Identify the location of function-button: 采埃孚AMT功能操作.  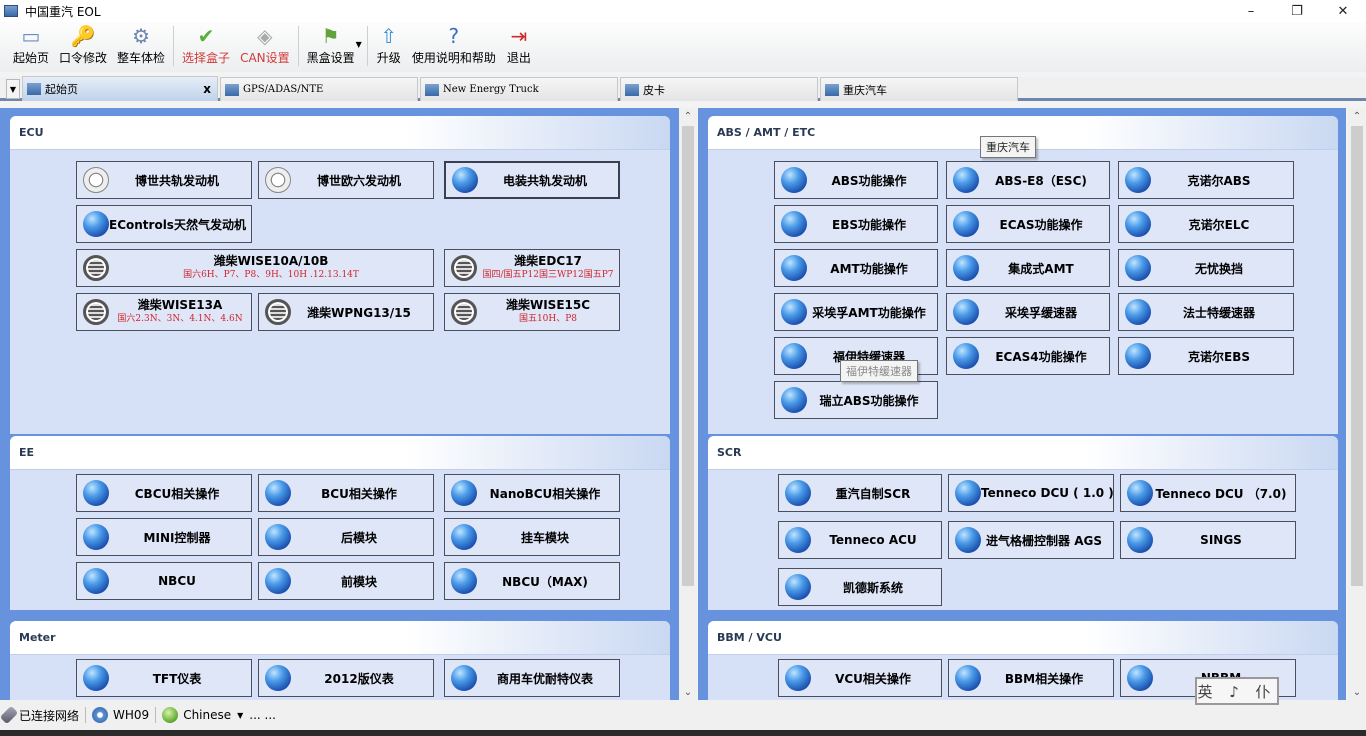
(856, 312).